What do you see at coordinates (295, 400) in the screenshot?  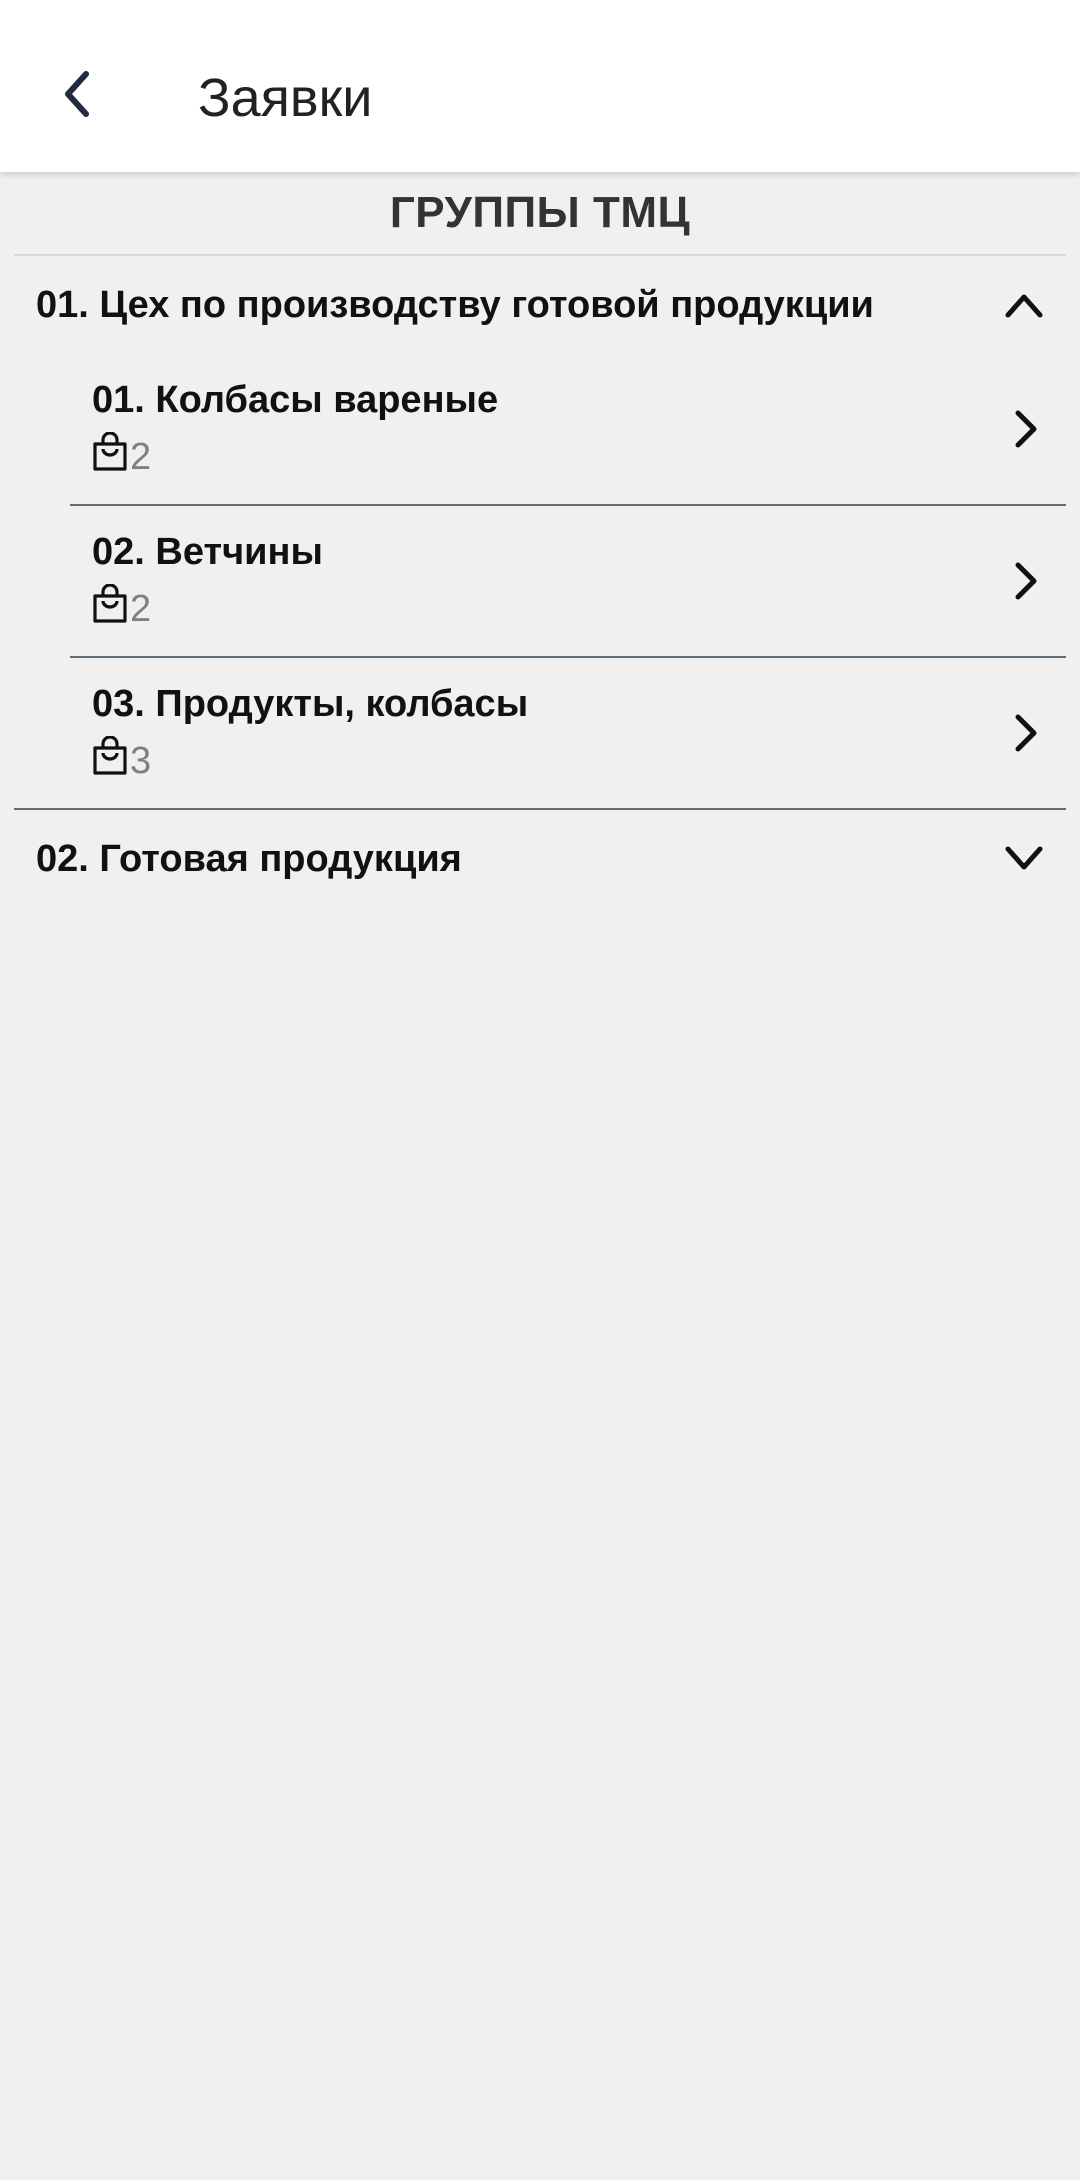 I see `list-item-label: 01. Колбасы вареные` at bounding box center [295, 400].